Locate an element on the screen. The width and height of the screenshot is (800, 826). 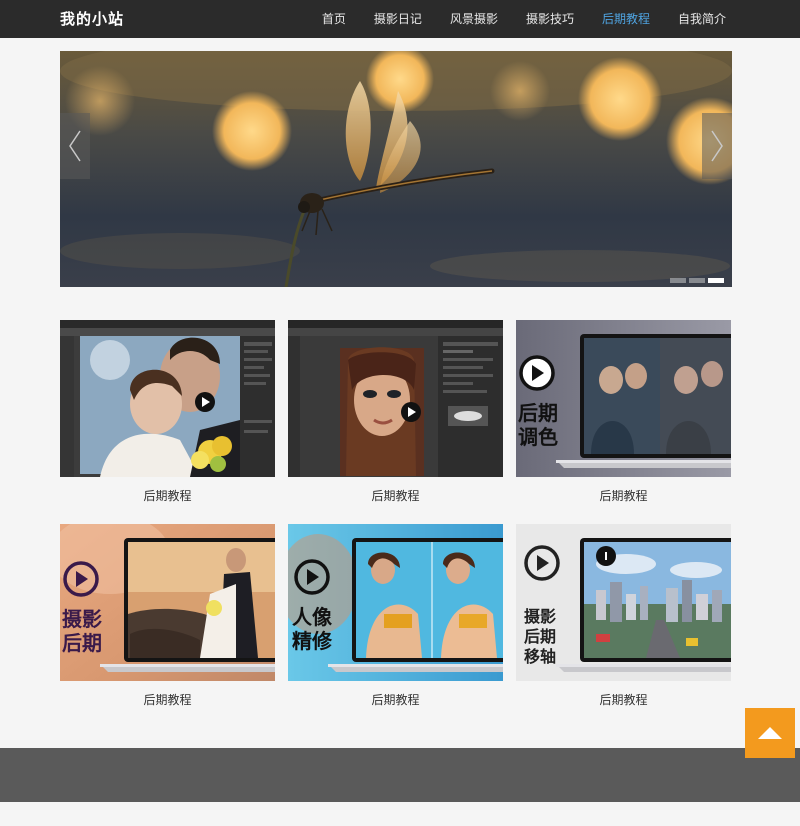
main-nav: 首页 摄影日记 风景摄影 摄影技巧 后期教程 自我简介 is located at coordinates (524, 19).